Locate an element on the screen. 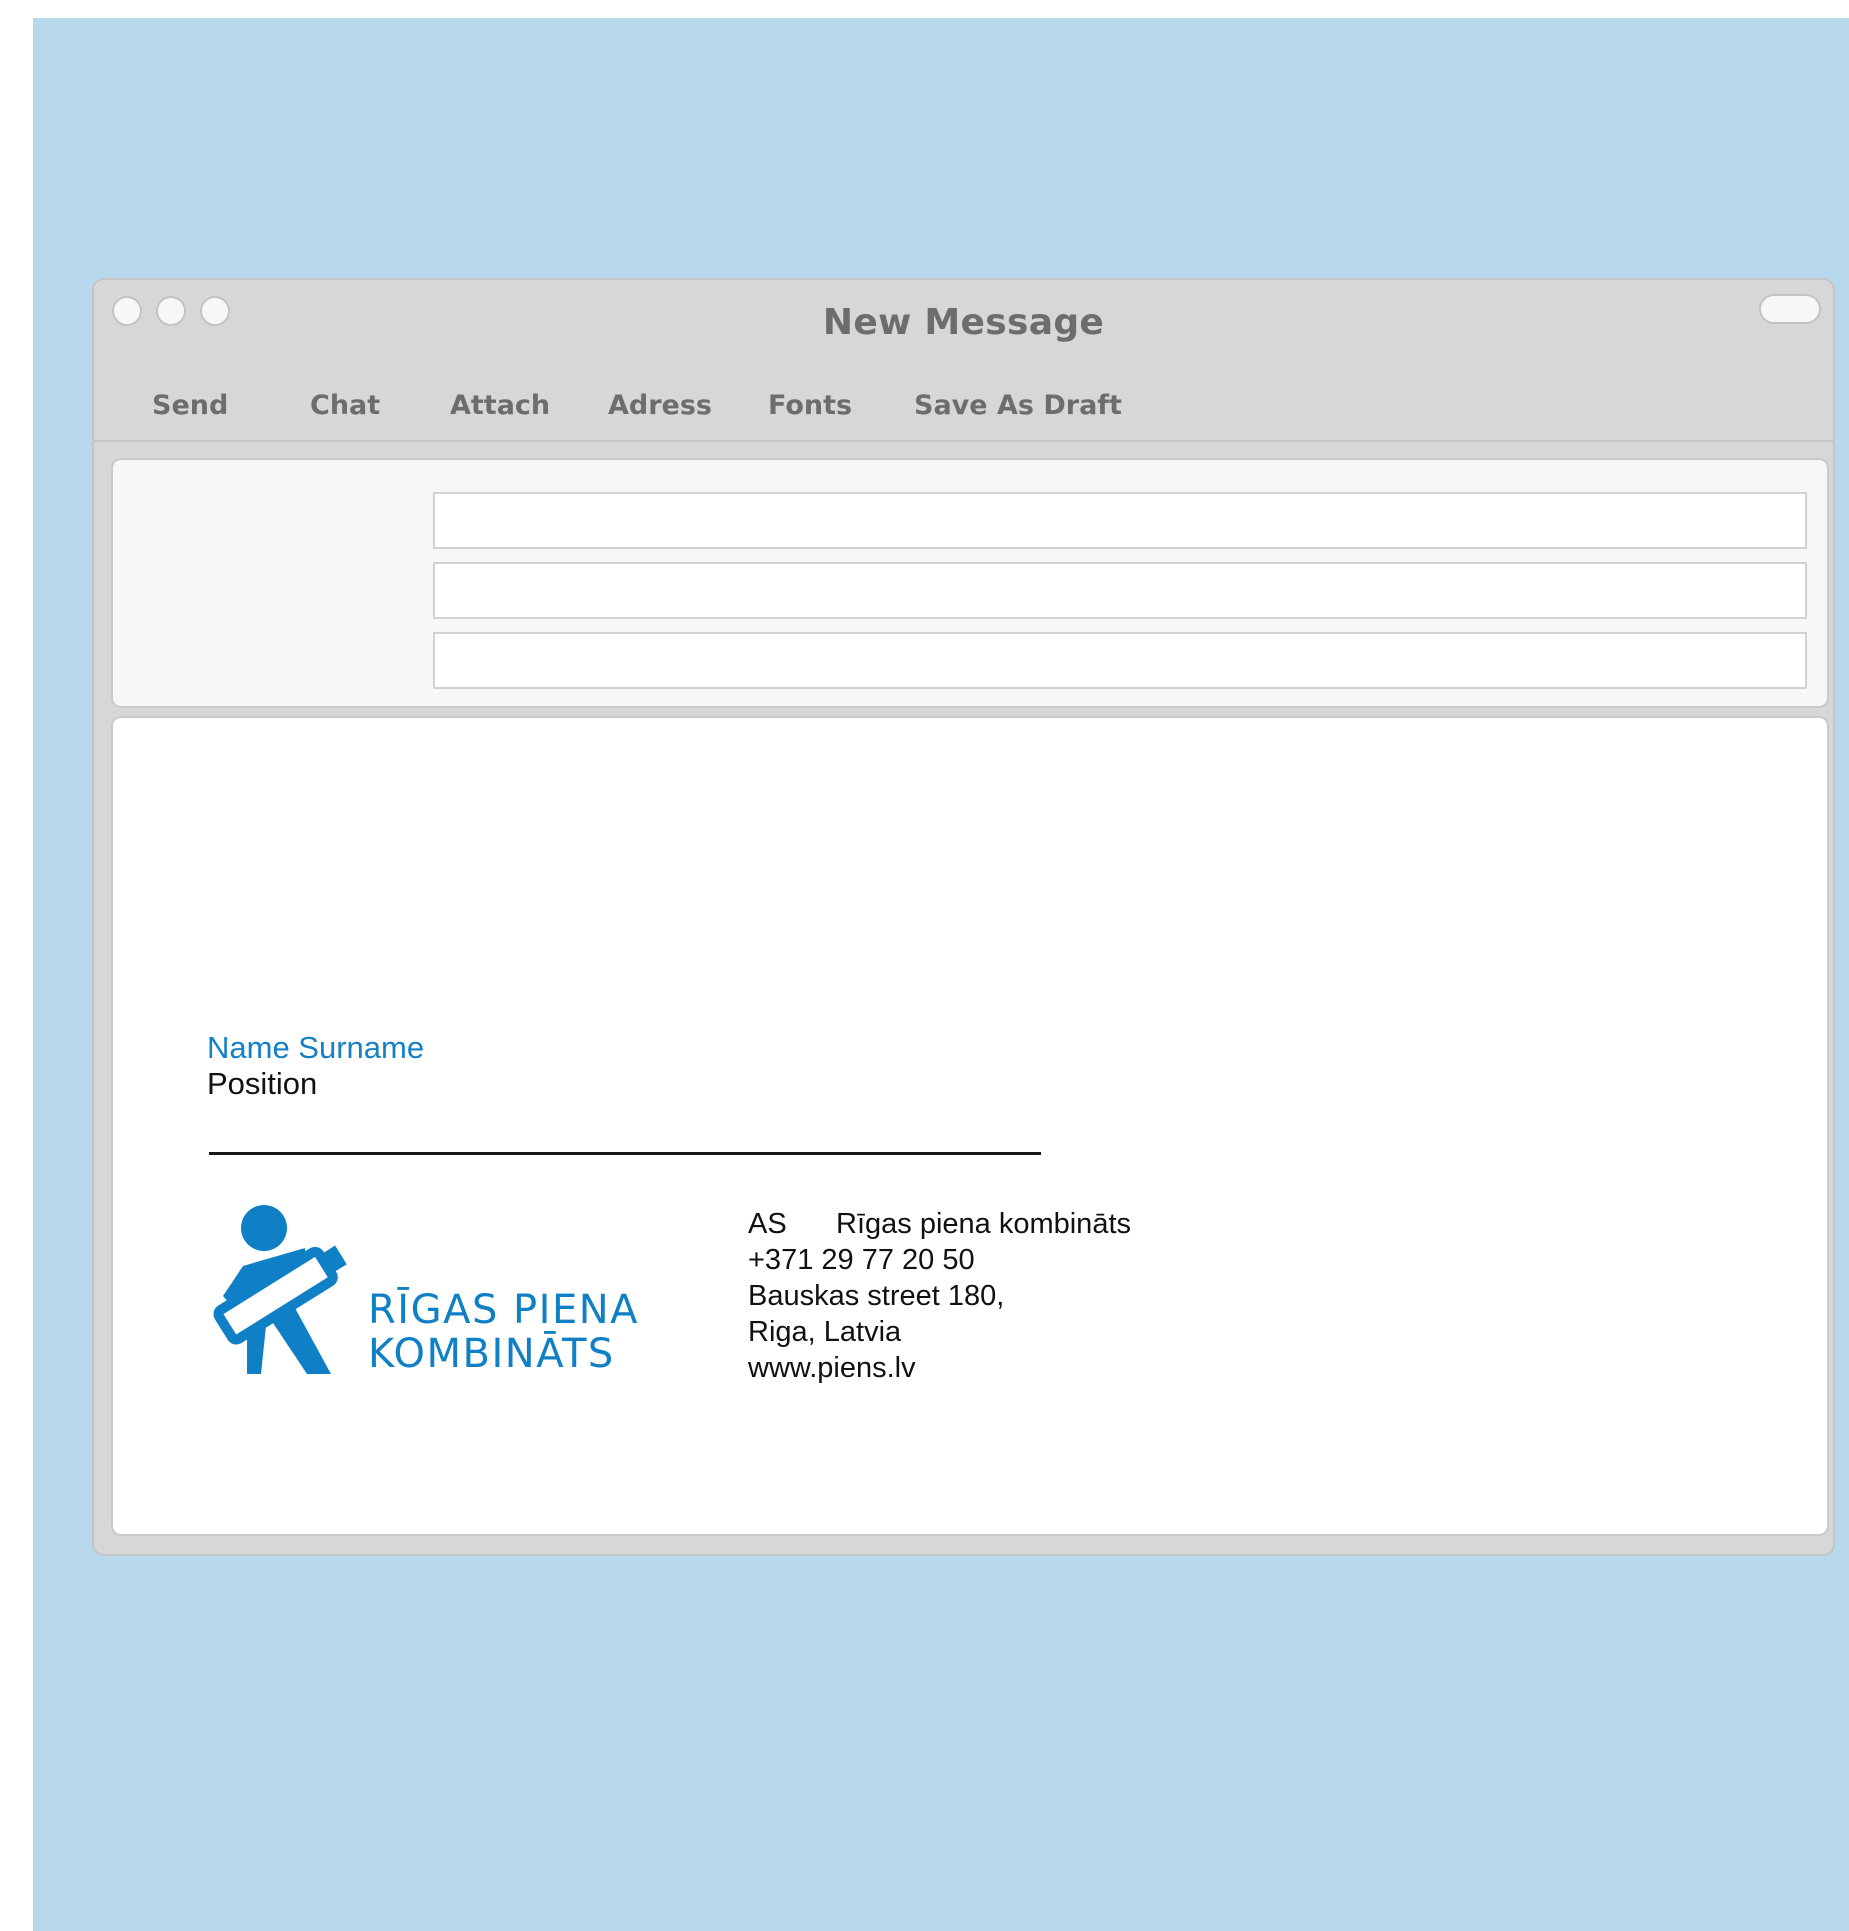 This screenshot has width=1849, height=1931. attach-button: Attach is located at coordinates (500, 405).